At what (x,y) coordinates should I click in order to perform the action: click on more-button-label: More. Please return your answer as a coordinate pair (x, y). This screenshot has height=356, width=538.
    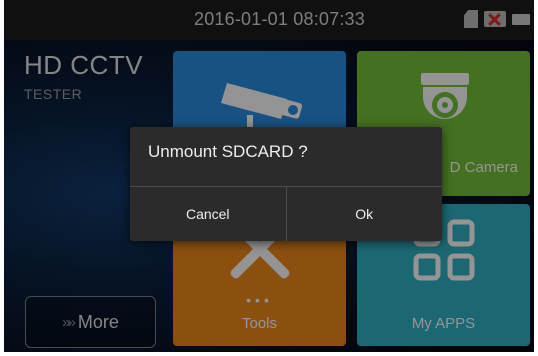
    Looking at the image, I should click on (98, 321).